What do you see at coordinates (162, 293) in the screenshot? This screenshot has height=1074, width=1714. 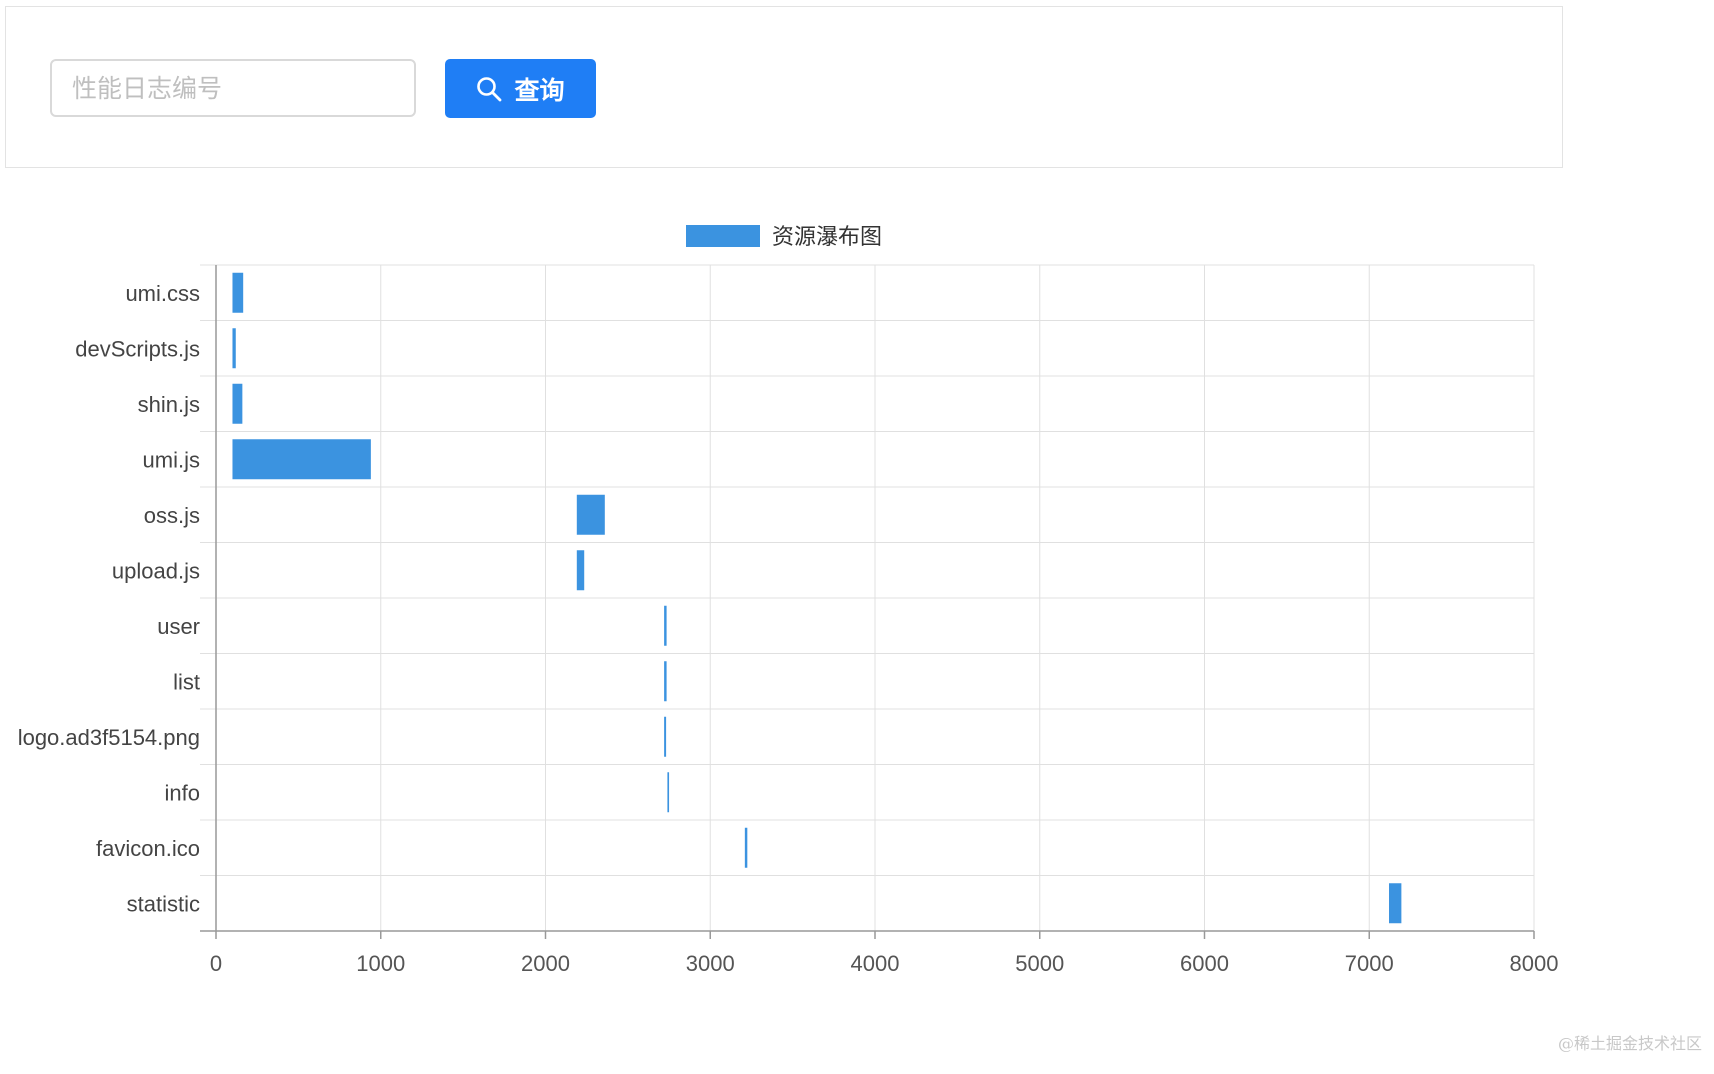 I see `y-tick-label: umi.css` at bounding box center [162, 293].